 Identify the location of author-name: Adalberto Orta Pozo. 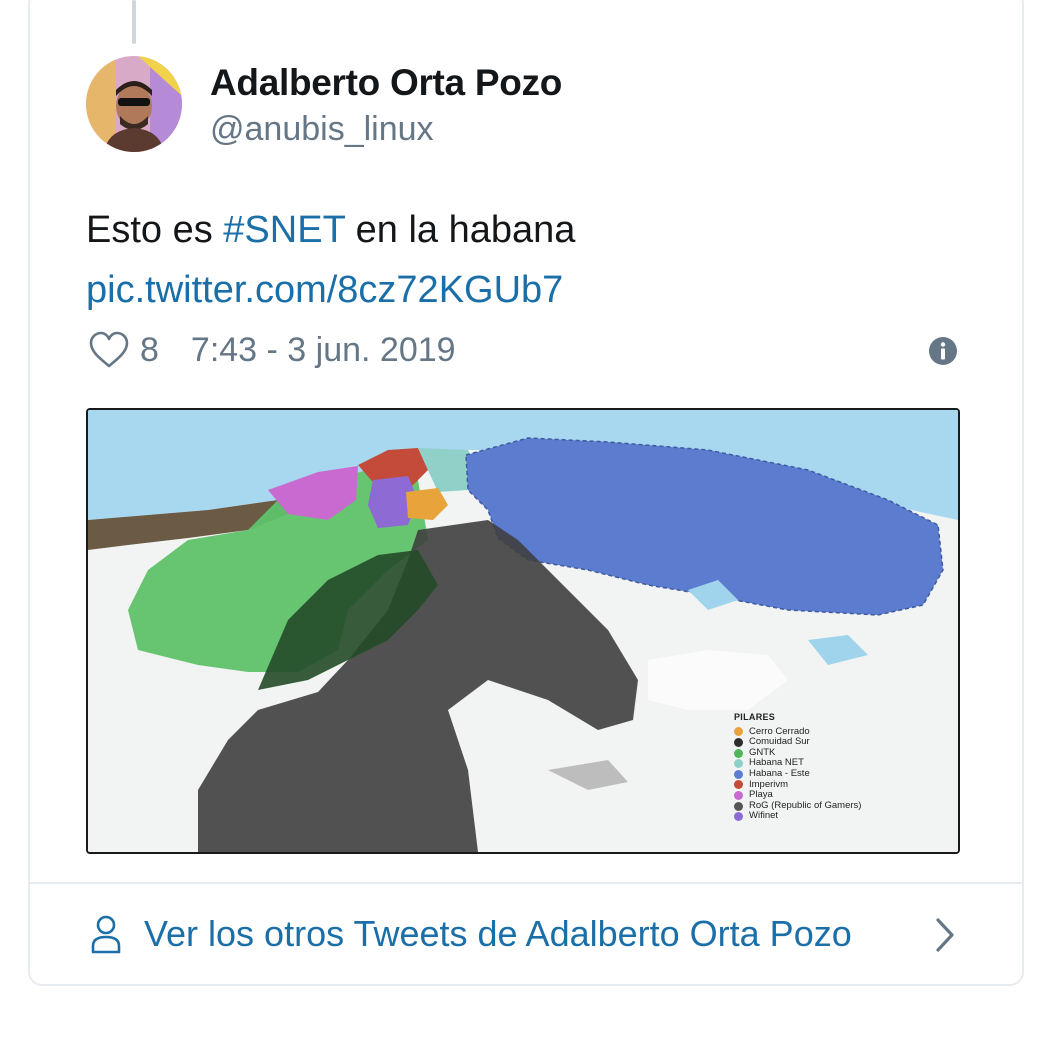
(386, 83).